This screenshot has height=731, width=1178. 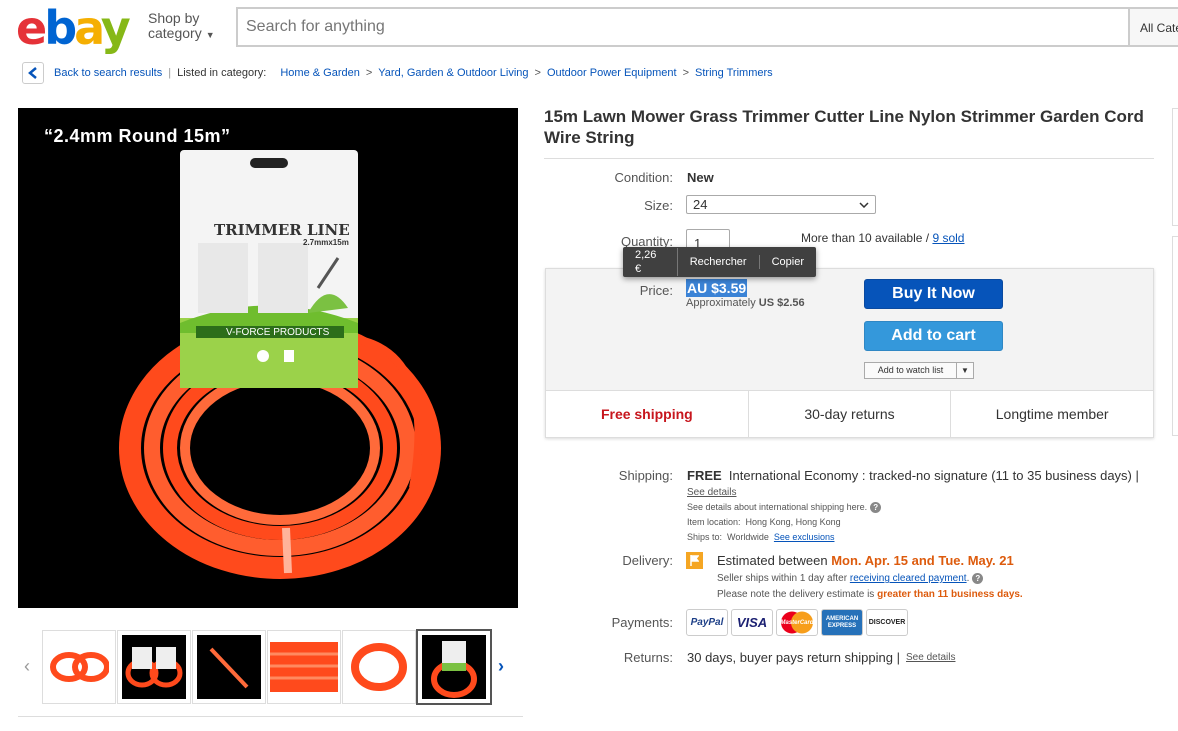 I want to click on search-category-select: All Categories, so click(x=1153, y=27).